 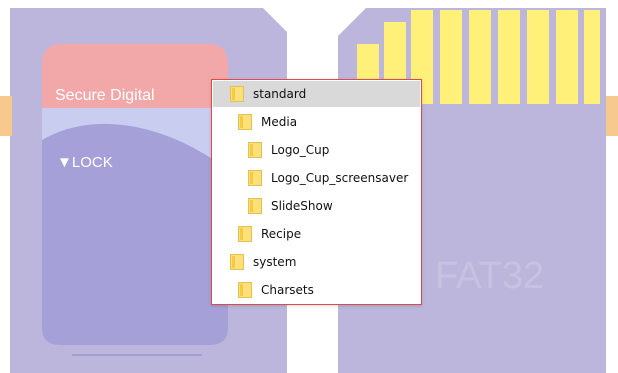 What do you see at coordinates (280, 94) in the screenshot?
I see `tree-item-label: standard` at bounding box center [280, 94].